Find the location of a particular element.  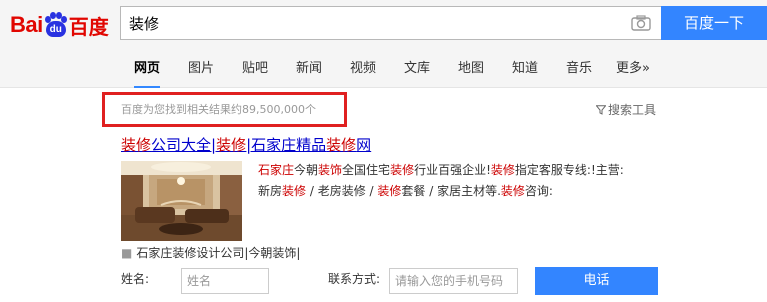

tab-map: 地图 is located at coordinates (471, 70).